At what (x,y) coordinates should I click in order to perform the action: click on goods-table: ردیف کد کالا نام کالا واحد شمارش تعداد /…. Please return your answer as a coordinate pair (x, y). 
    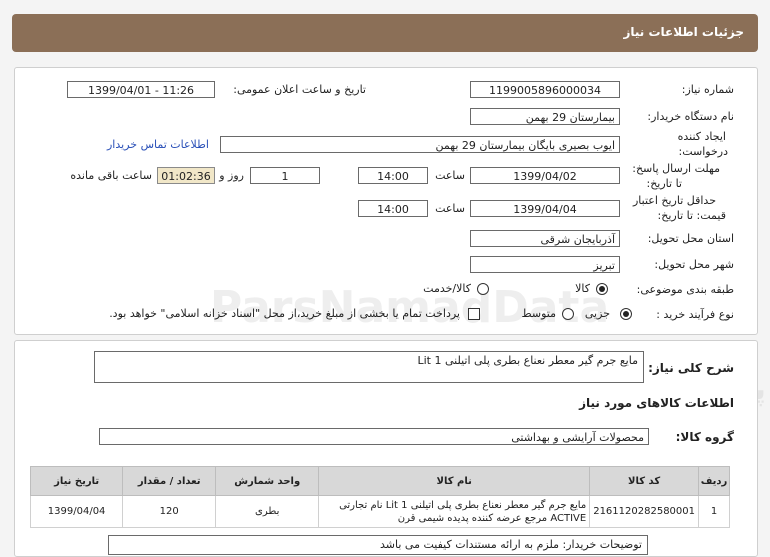
    Looking at the image, I should click on (379, 497).